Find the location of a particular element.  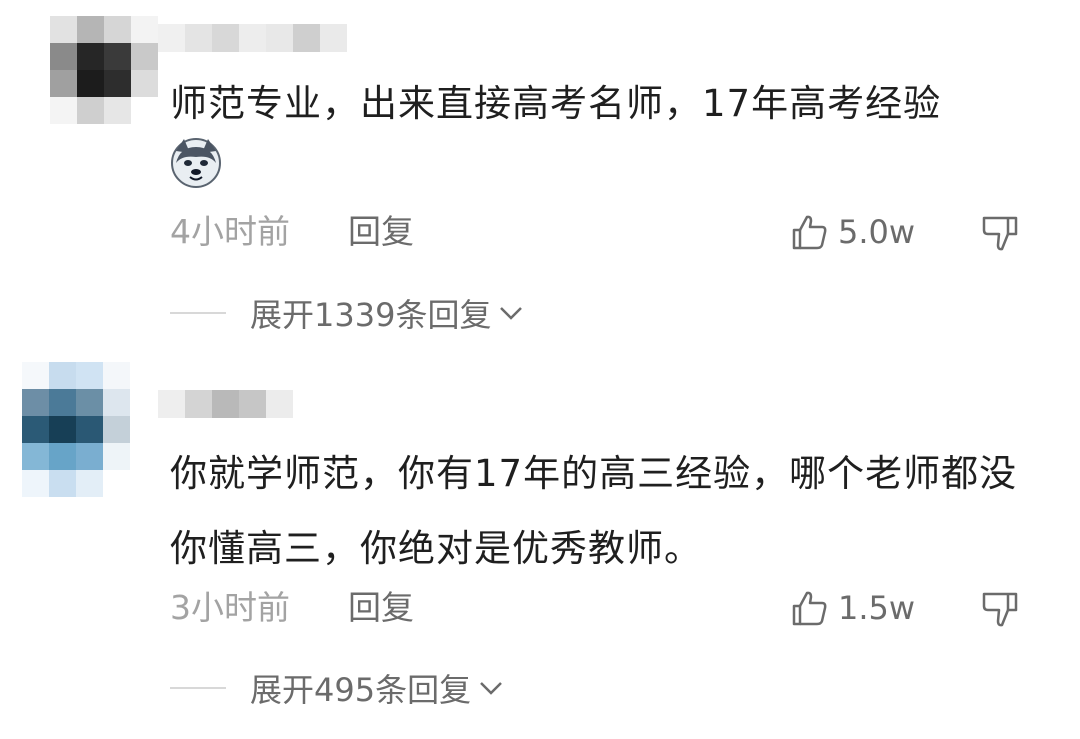

expand-replies-button: 展开1339条回复 is located at coordinates (347, 313).